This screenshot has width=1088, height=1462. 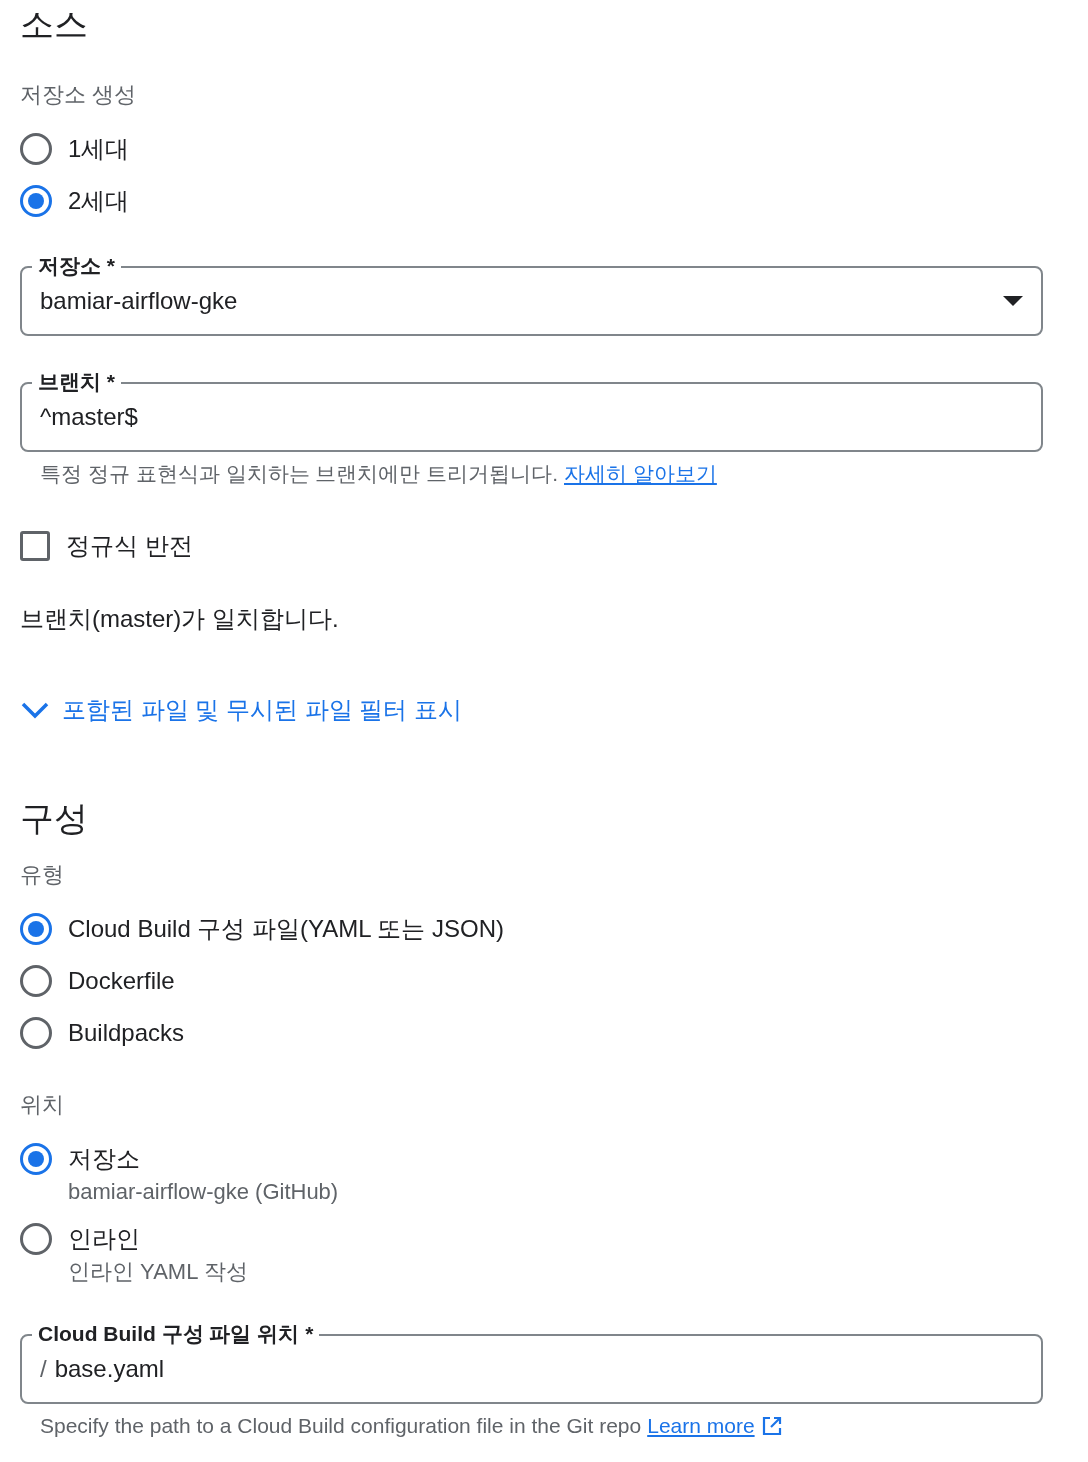 What do you see at coordinates (1013, 301) in the screenshot?
I see `dropdown-caret-icon` at bounding box center [1013, 301].